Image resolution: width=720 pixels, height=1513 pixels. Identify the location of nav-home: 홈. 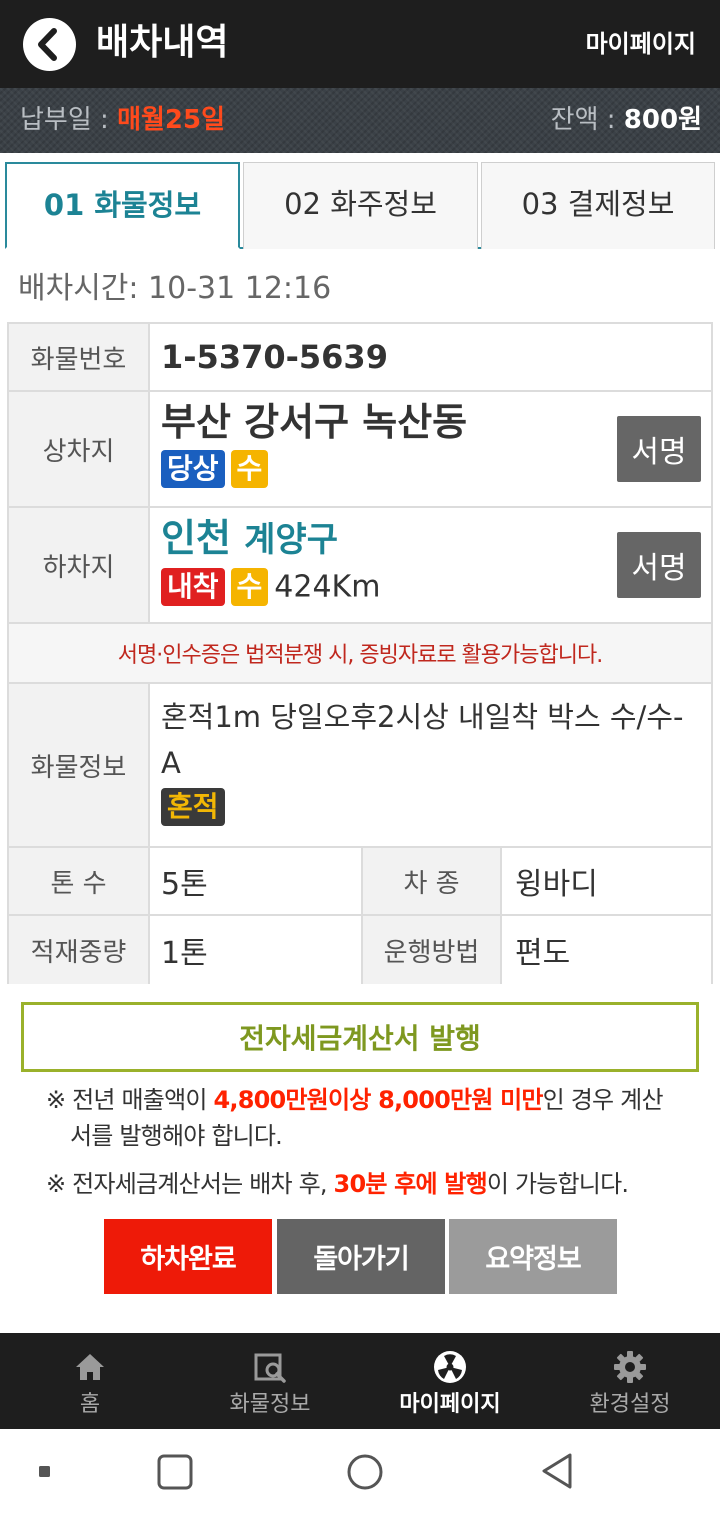
(90, 1381).